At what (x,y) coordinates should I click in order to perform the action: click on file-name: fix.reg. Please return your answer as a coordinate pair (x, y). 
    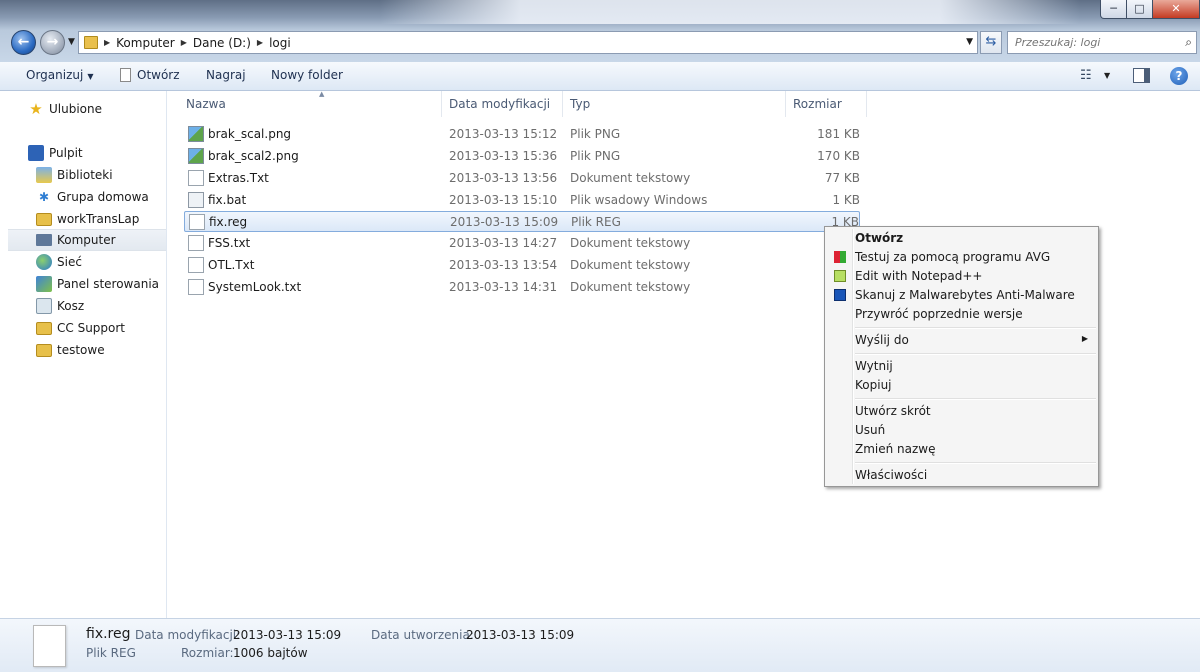
    Looking at the image, I should click on (228, 222).